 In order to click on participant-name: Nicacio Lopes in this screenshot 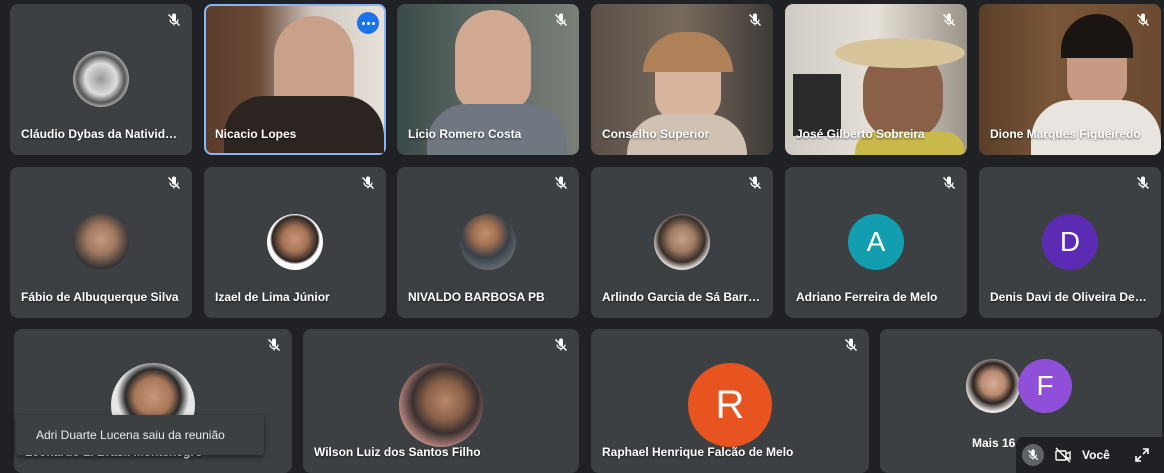, I will do `click(256, 134)`.